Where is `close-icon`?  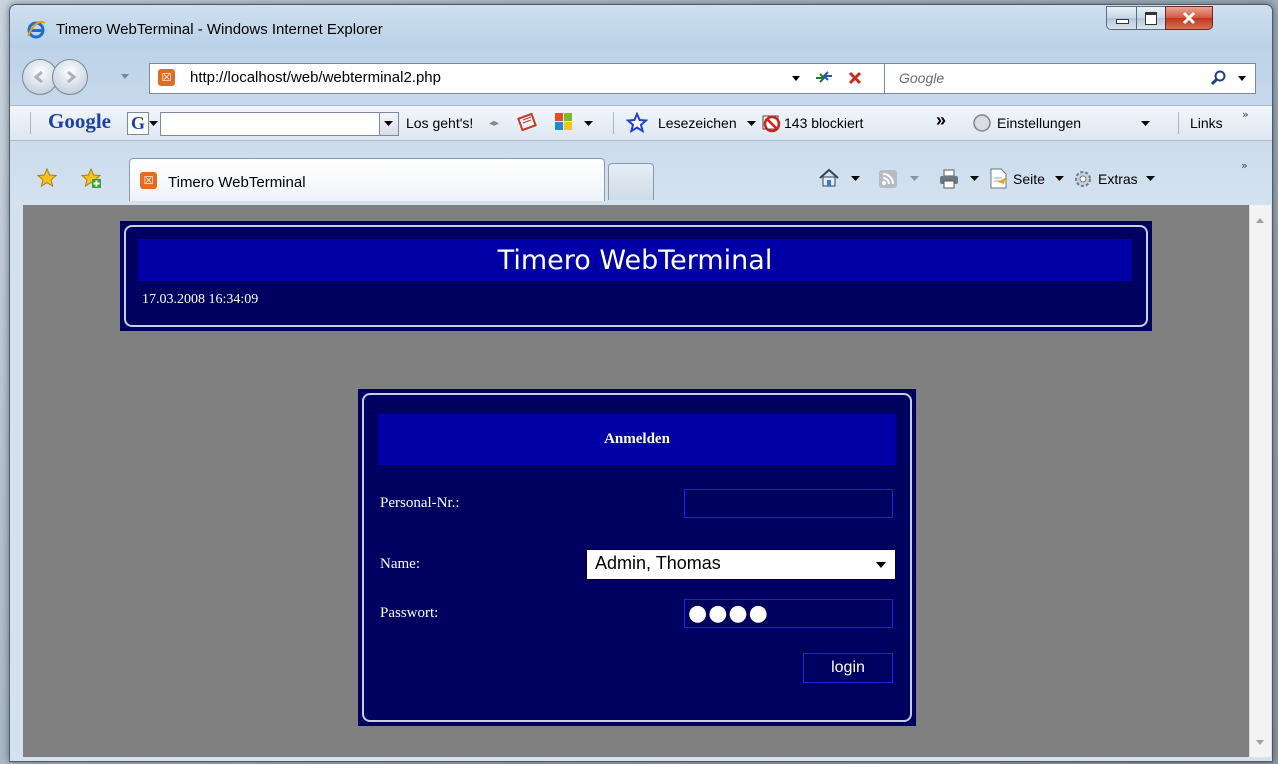
close-icon is located at coordinates (1189, 18).